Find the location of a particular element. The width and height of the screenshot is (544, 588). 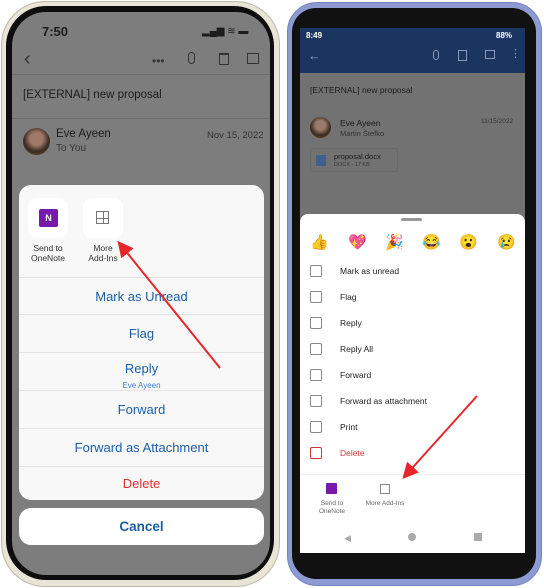

arrow-to-more-add-ins-android is located at coordinates (440, 437).